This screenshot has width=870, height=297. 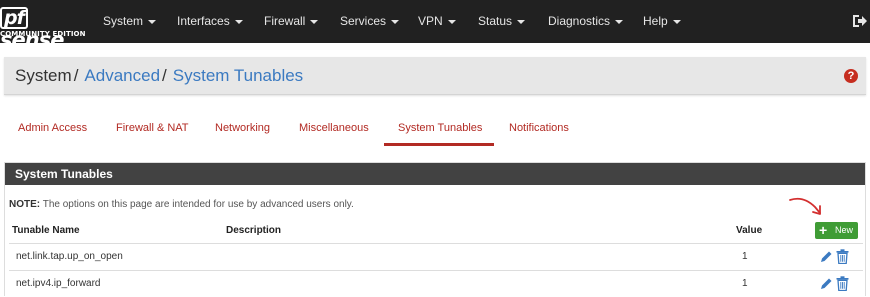 I want to click on tunable-name-cell: net.ipv4.ip_forward, so click(x=58, y=283).